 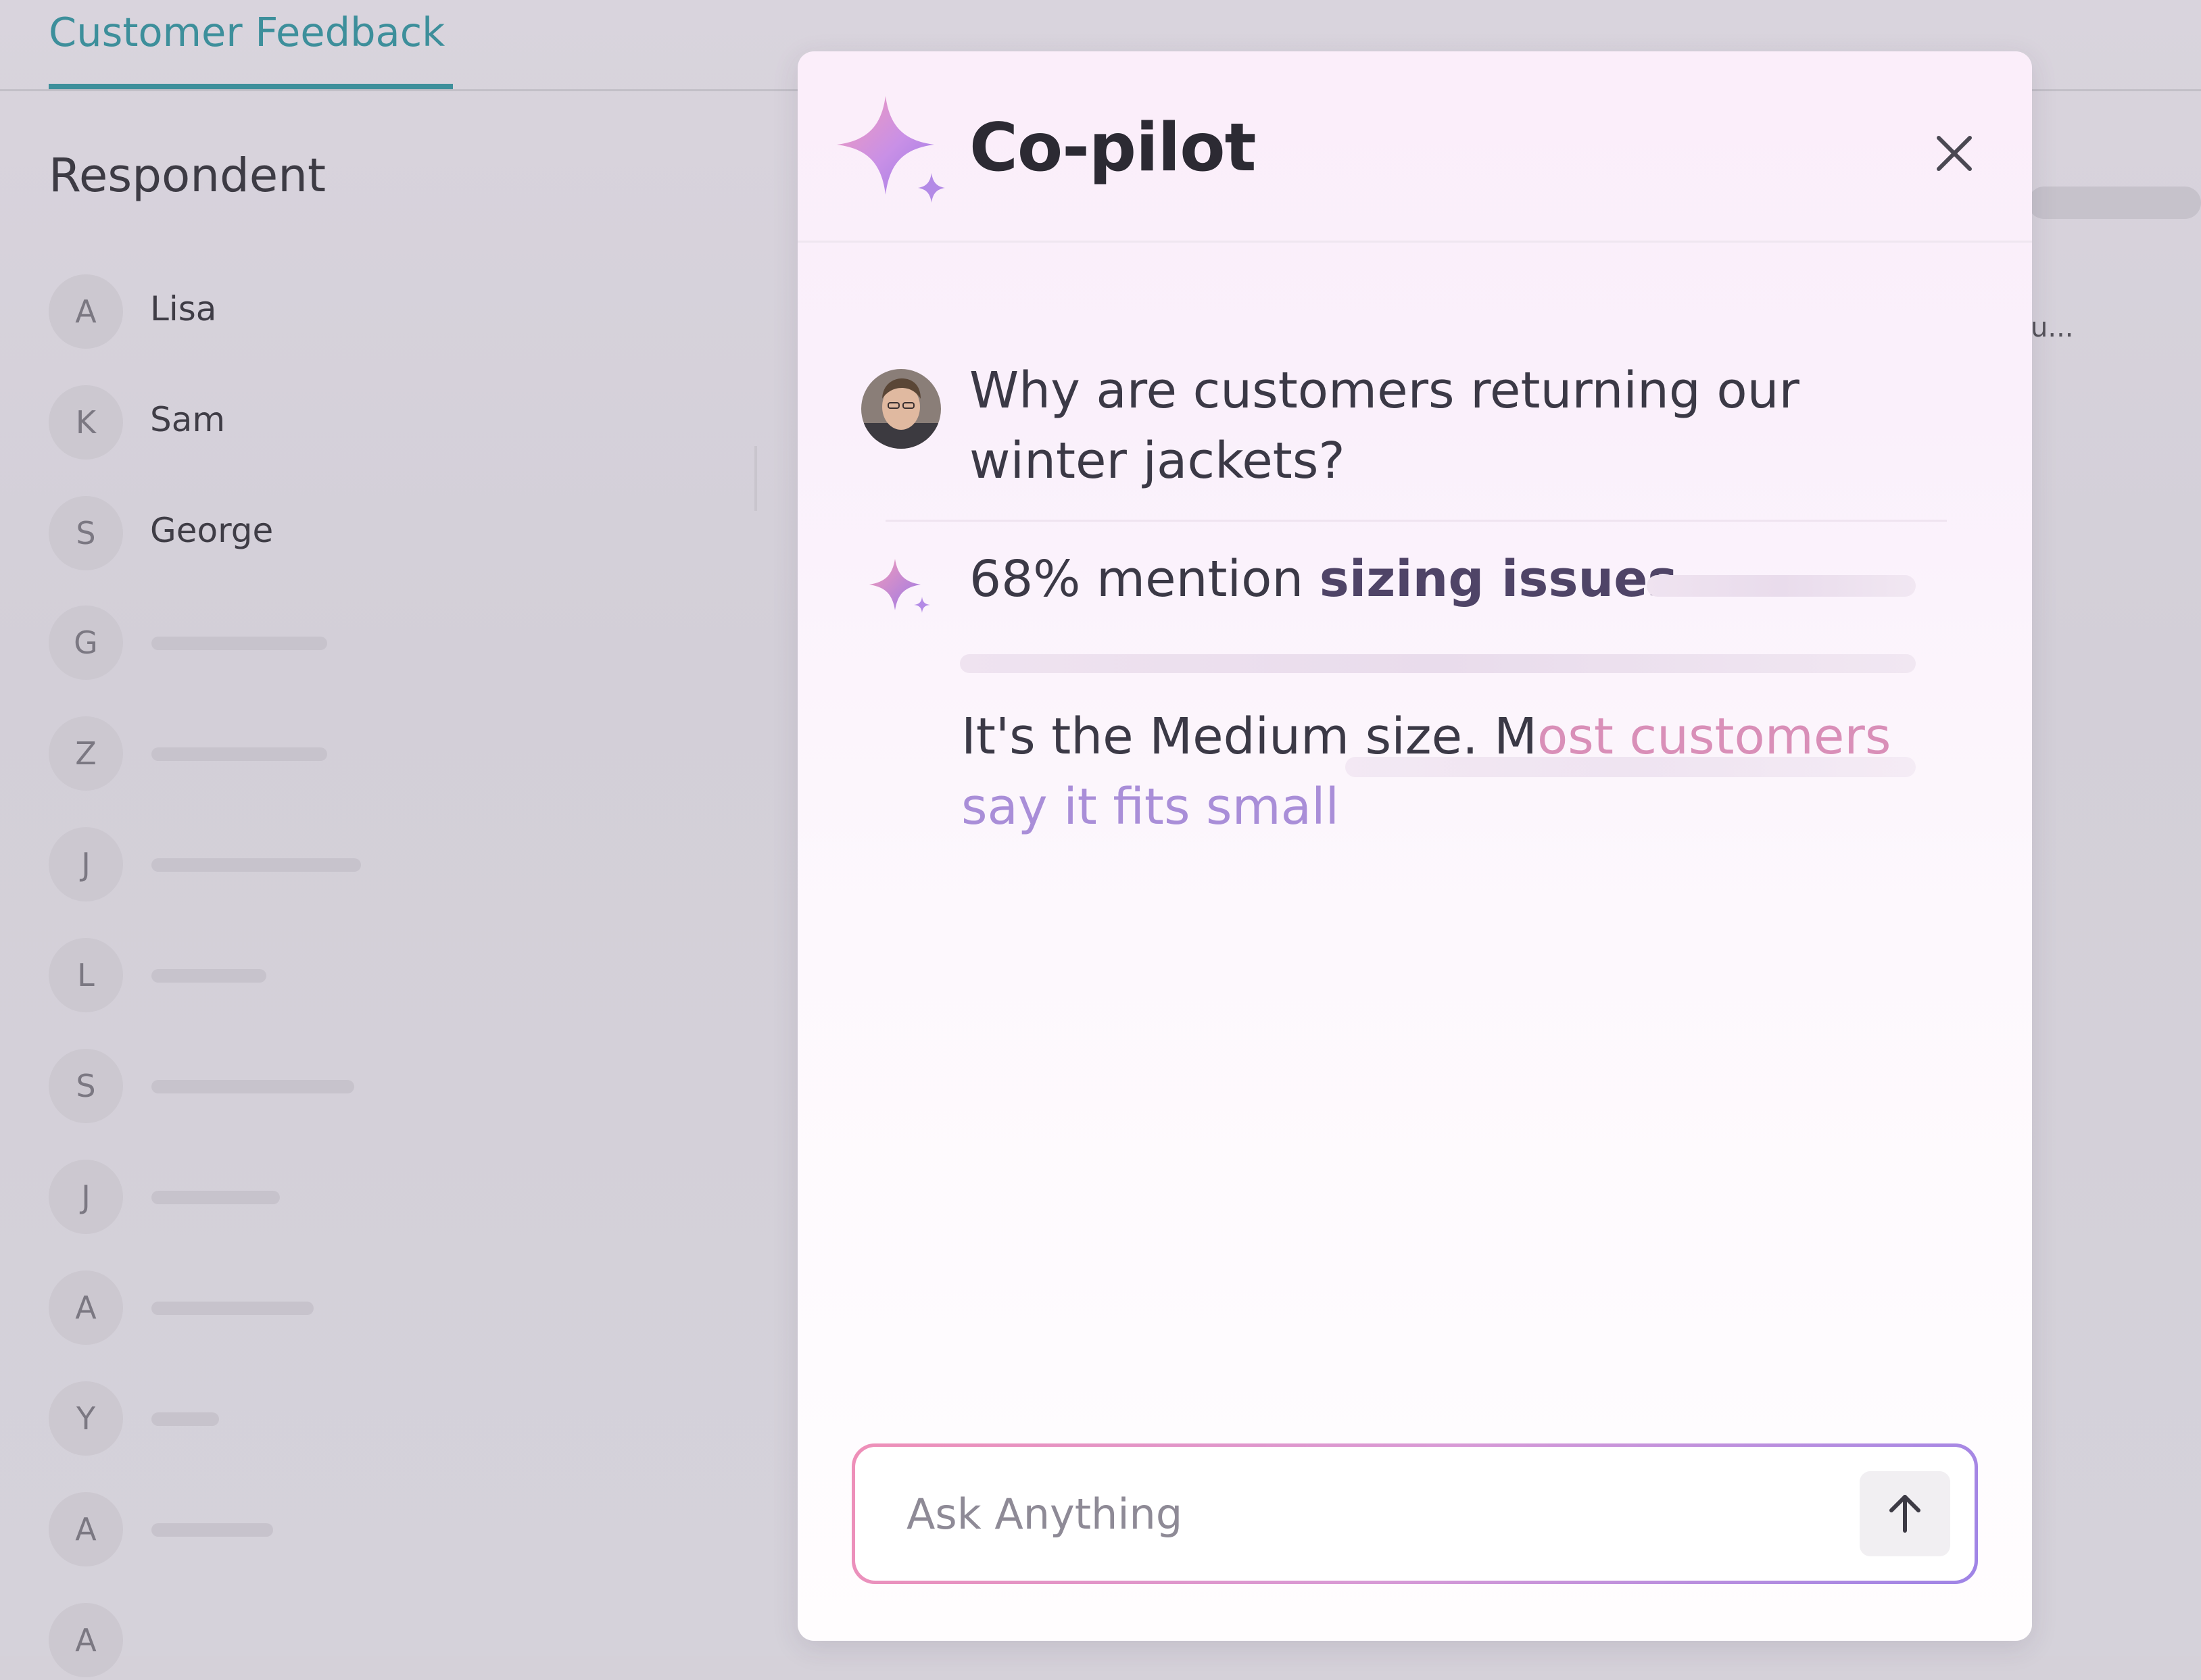 What do you see at coordinates (1150, 807) in the screenshot?
I see `answer-body-streaming-text: say it fits small` at bounding box center [1150, 807].